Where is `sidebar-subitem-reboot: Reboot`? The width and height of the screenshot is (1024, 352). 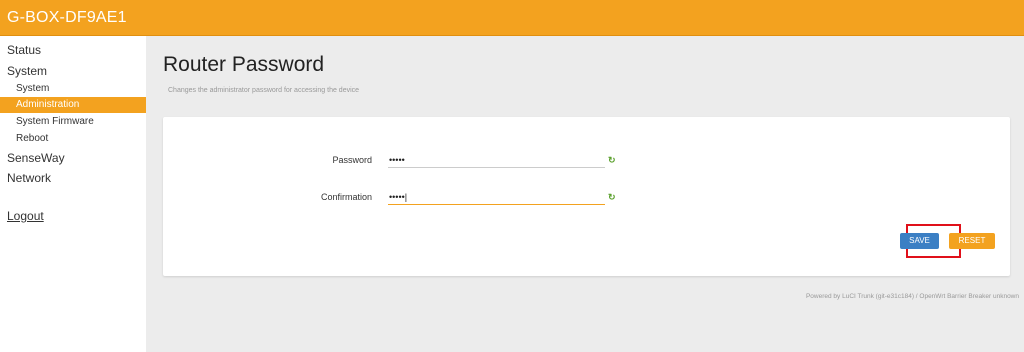
sidebar-subitem-reboot: Reboot is located at coordinates (73, 138).